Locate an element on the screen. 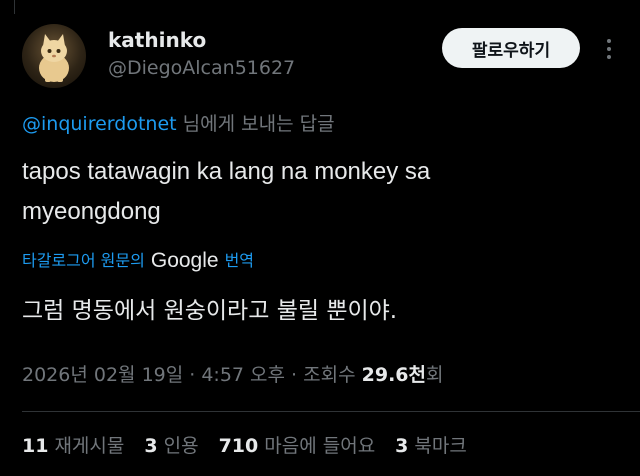 Image resolution: width=640 pixels, height=476 pixels. display-name: kathinko is located at coordinates (201, 40).